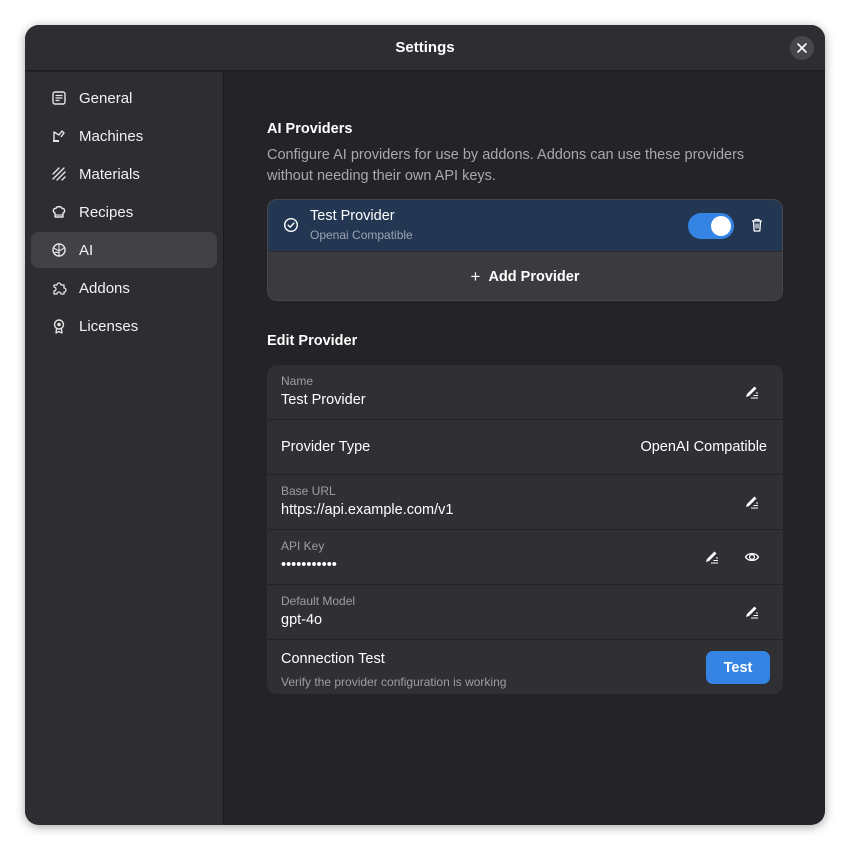  I want to click on show-password-eye-icon, so click(752, 557).